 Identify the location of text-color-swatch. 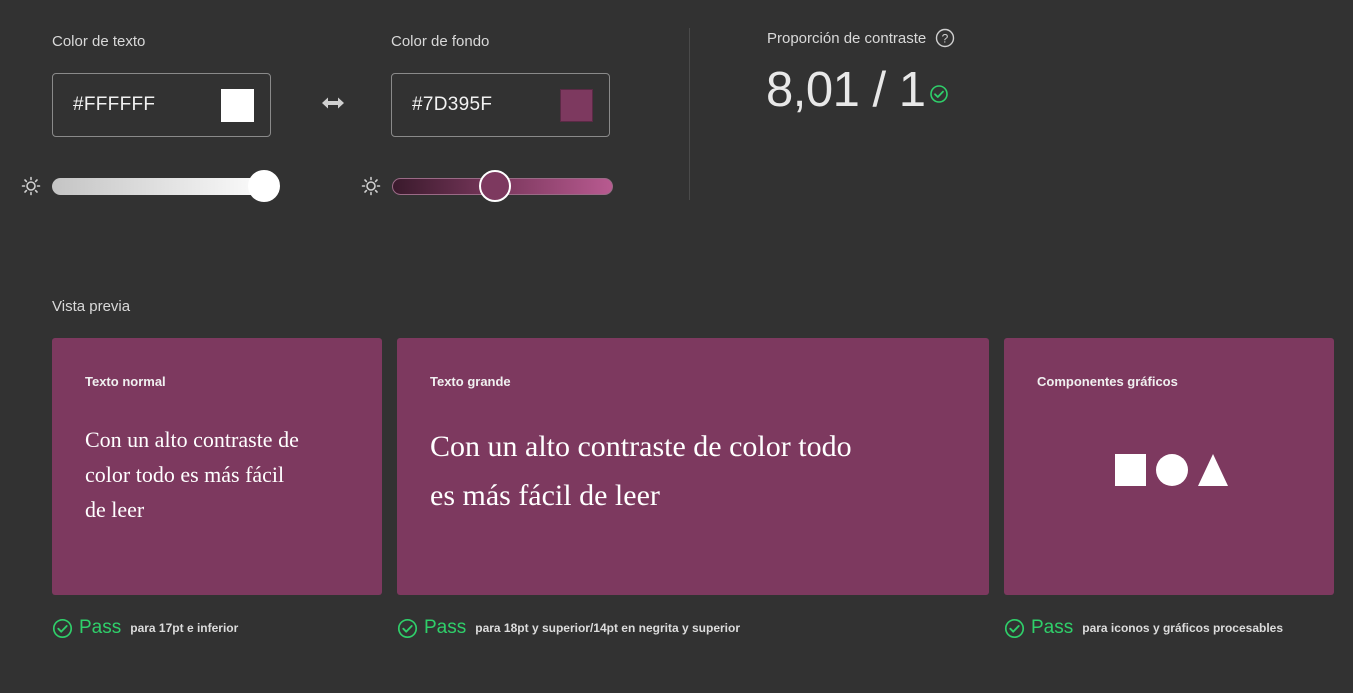
(237, 105).